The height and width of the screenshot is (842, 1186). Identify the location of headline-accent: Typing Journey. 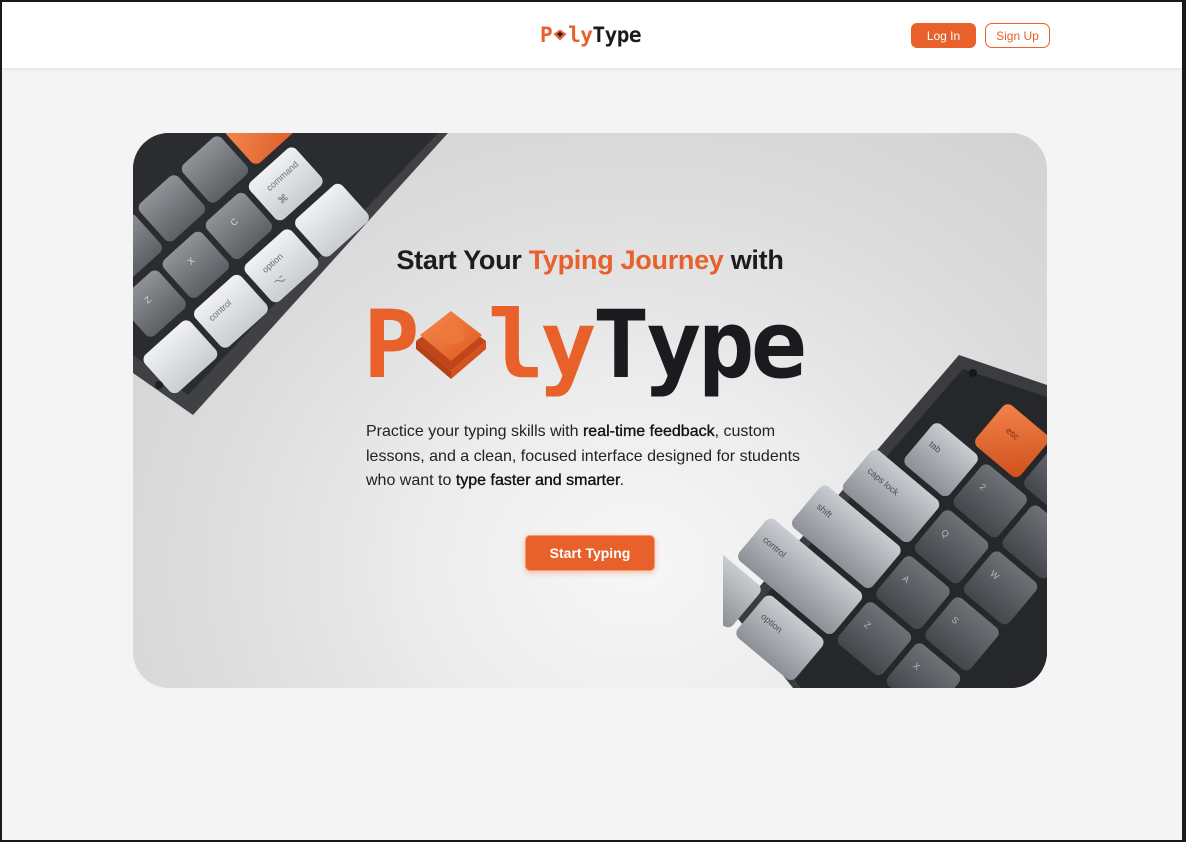
(626, 260).